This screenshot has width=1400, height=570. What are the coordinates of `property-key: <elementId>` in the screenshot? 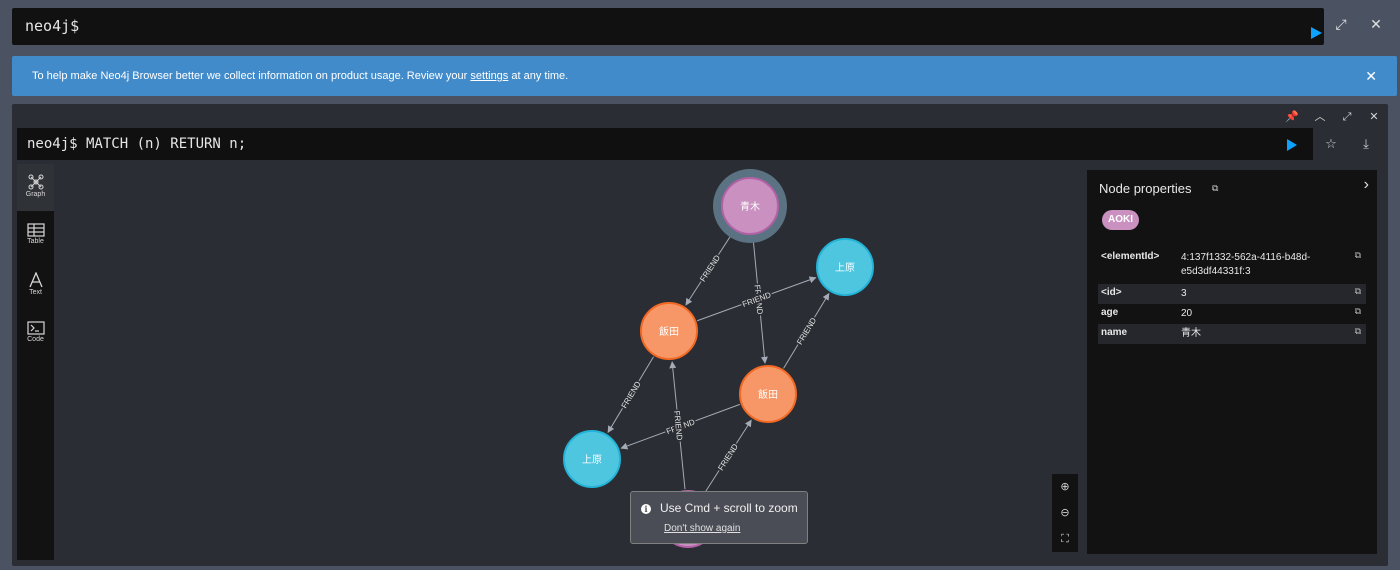 It's located at (1130, 256).